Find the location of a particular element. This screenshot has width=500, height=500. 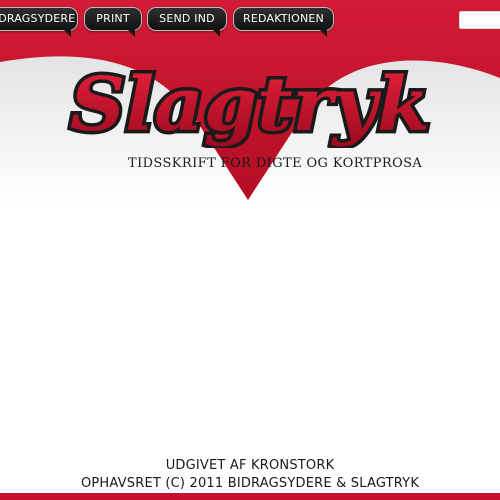

nav-item-label: SEND IND is located at coordinates (187, 18).